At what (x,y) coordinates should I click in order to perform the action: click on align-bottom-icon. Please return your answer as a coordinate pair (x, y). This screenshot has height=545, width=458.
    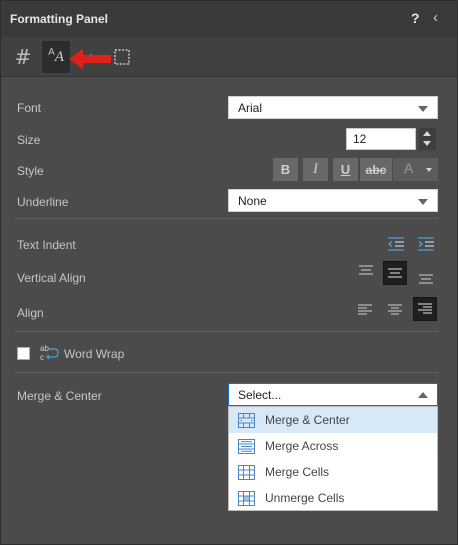
    Looking at the image, I should click on (426, 279).